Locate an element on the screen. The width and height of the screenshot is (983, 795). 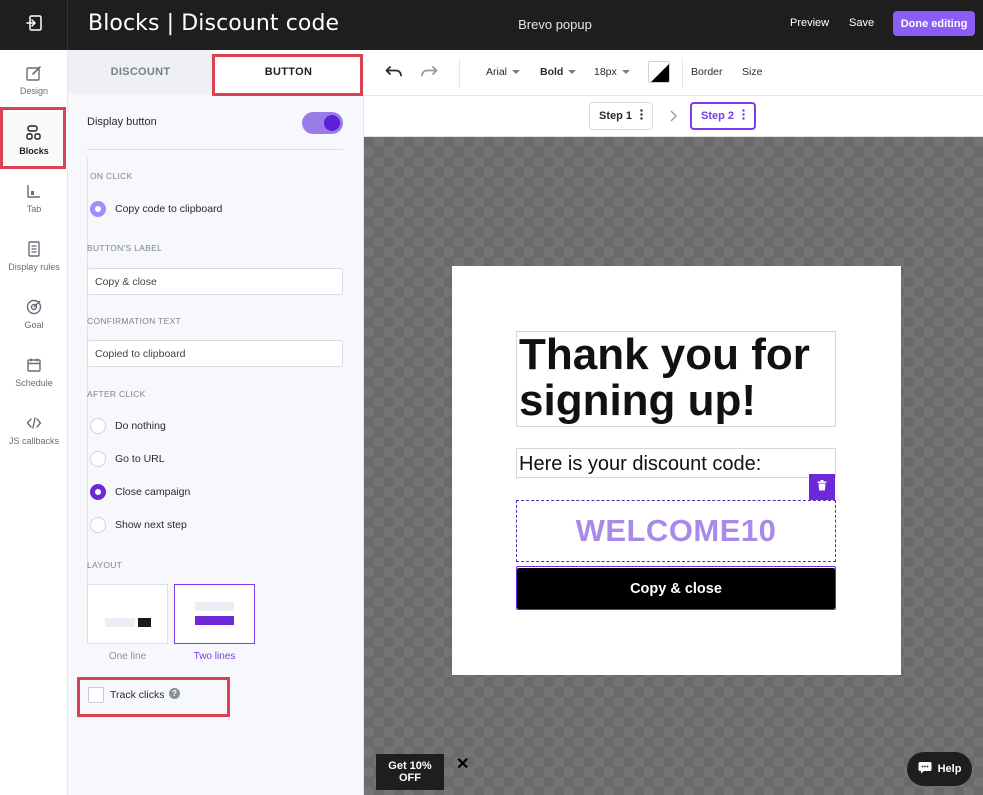
rail-item-design: Design is located at coordinates (34, 80).